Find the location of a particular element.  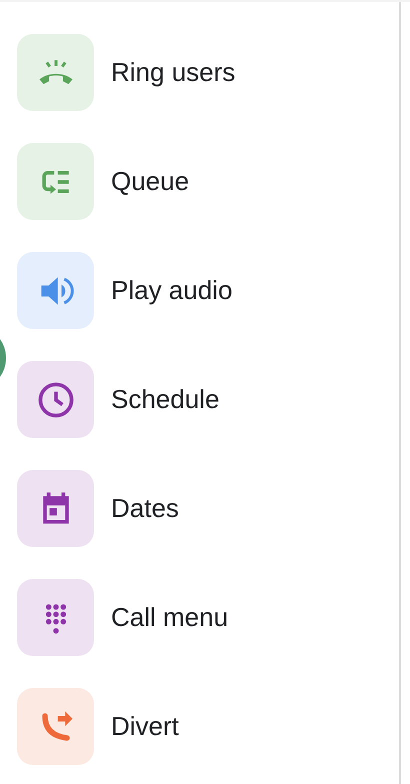

item-label: Dates is located at coordinates (145, 508).